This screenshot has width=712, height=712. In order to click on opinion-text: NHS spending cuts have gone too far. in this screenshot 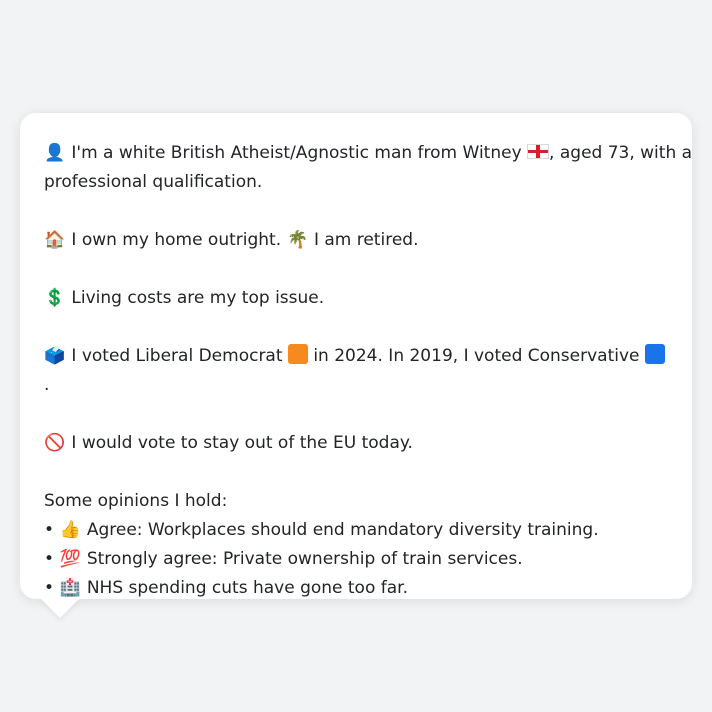, I will do `click(247, 588)`.